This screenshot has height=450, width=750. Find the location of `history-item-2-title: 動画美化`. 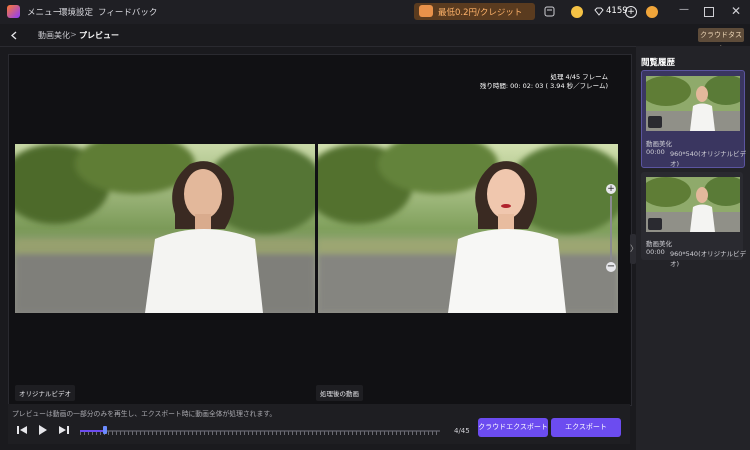

history-item-2-title: 動画美化 is located at coordinates (659, 244).